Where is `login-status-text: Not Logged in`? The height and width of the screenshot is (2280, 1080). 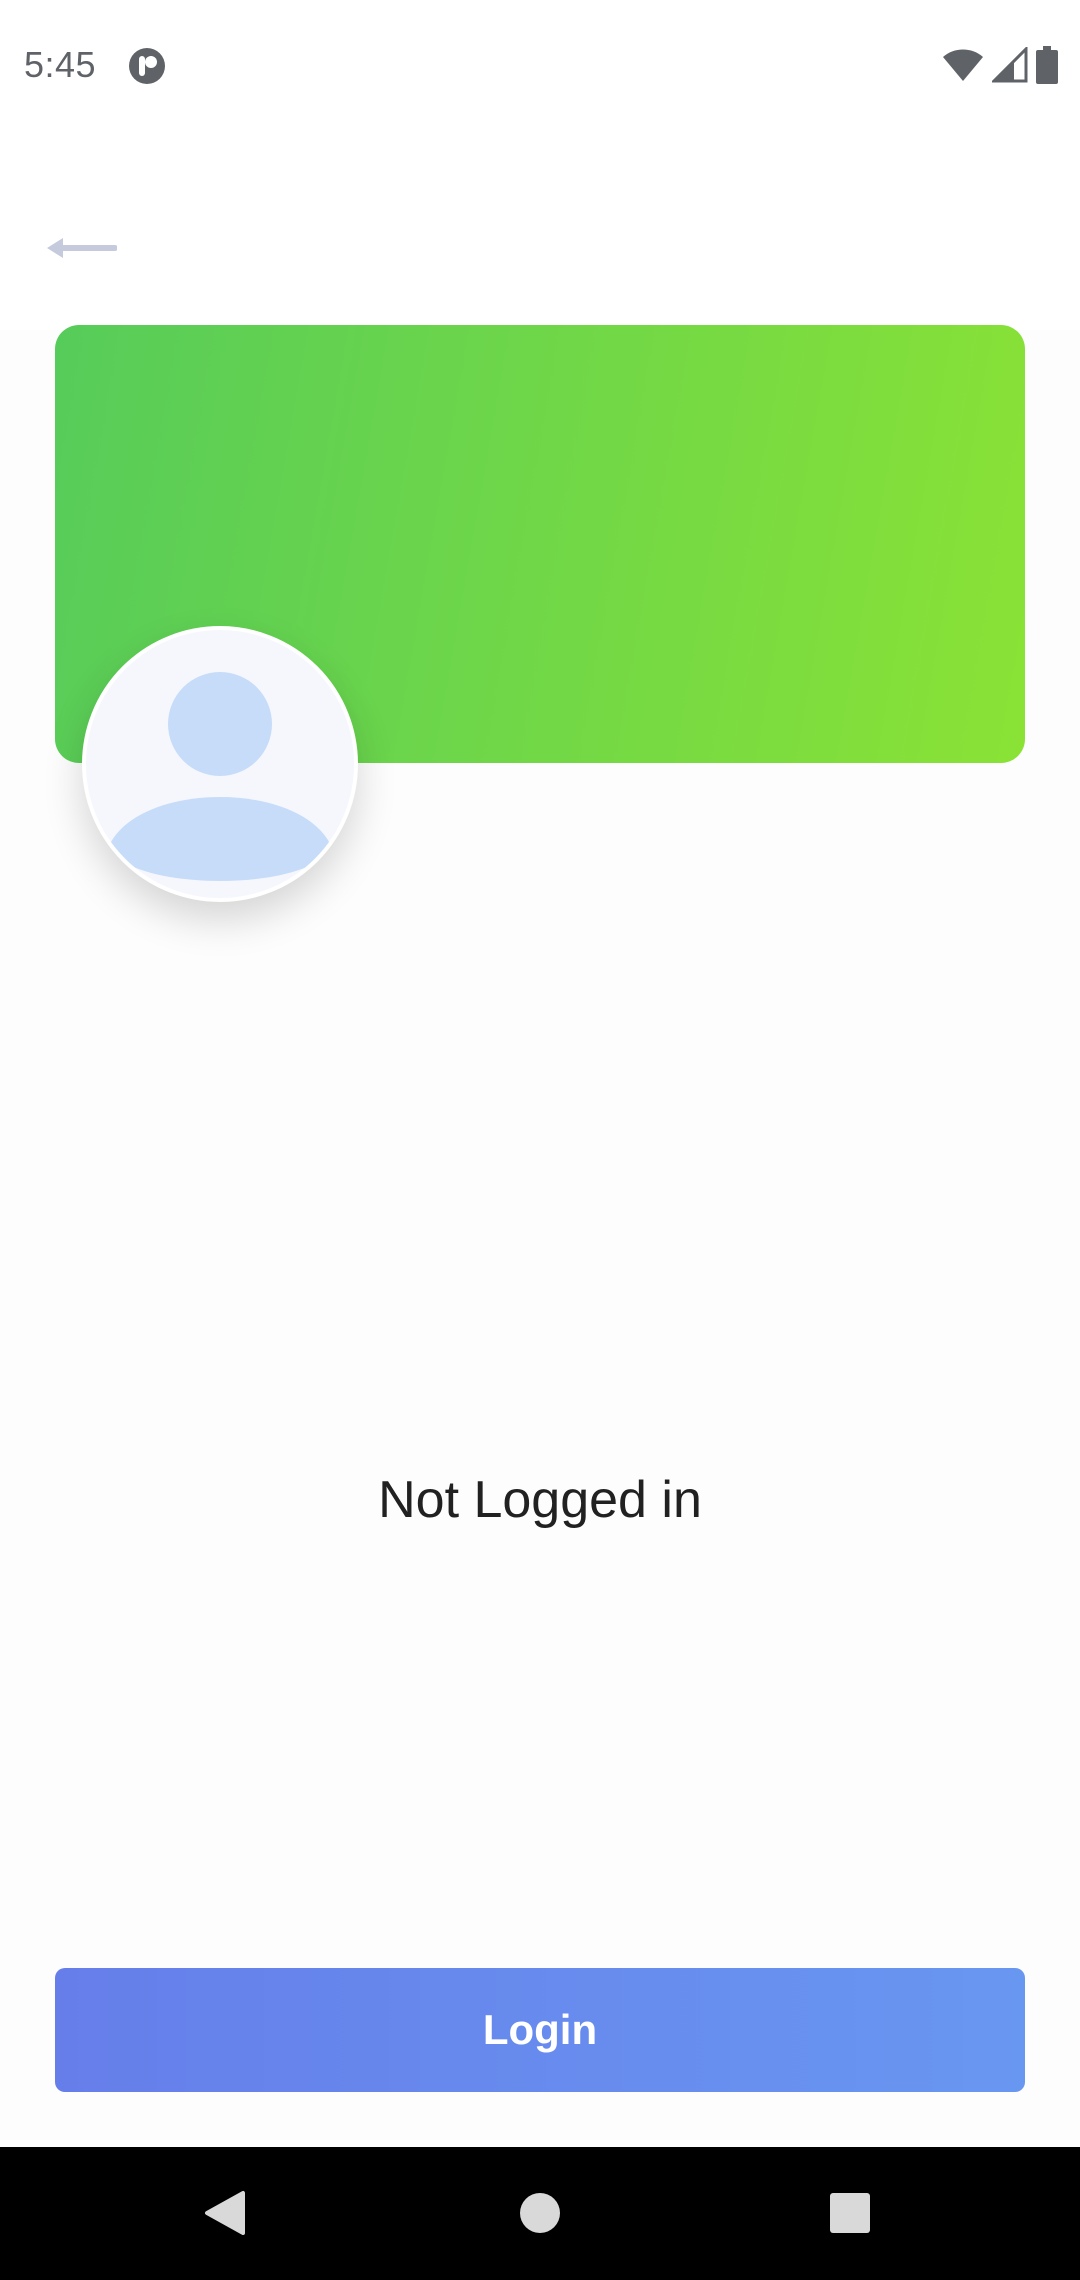
login-status-text: Not Logged in is located at coordinates (540, 1500).